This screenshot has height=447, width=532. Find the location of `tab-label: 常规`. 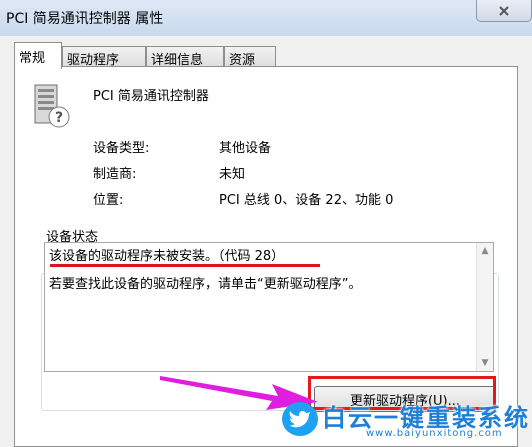

tab-label: 常规 is located at coordinates (32, 58).